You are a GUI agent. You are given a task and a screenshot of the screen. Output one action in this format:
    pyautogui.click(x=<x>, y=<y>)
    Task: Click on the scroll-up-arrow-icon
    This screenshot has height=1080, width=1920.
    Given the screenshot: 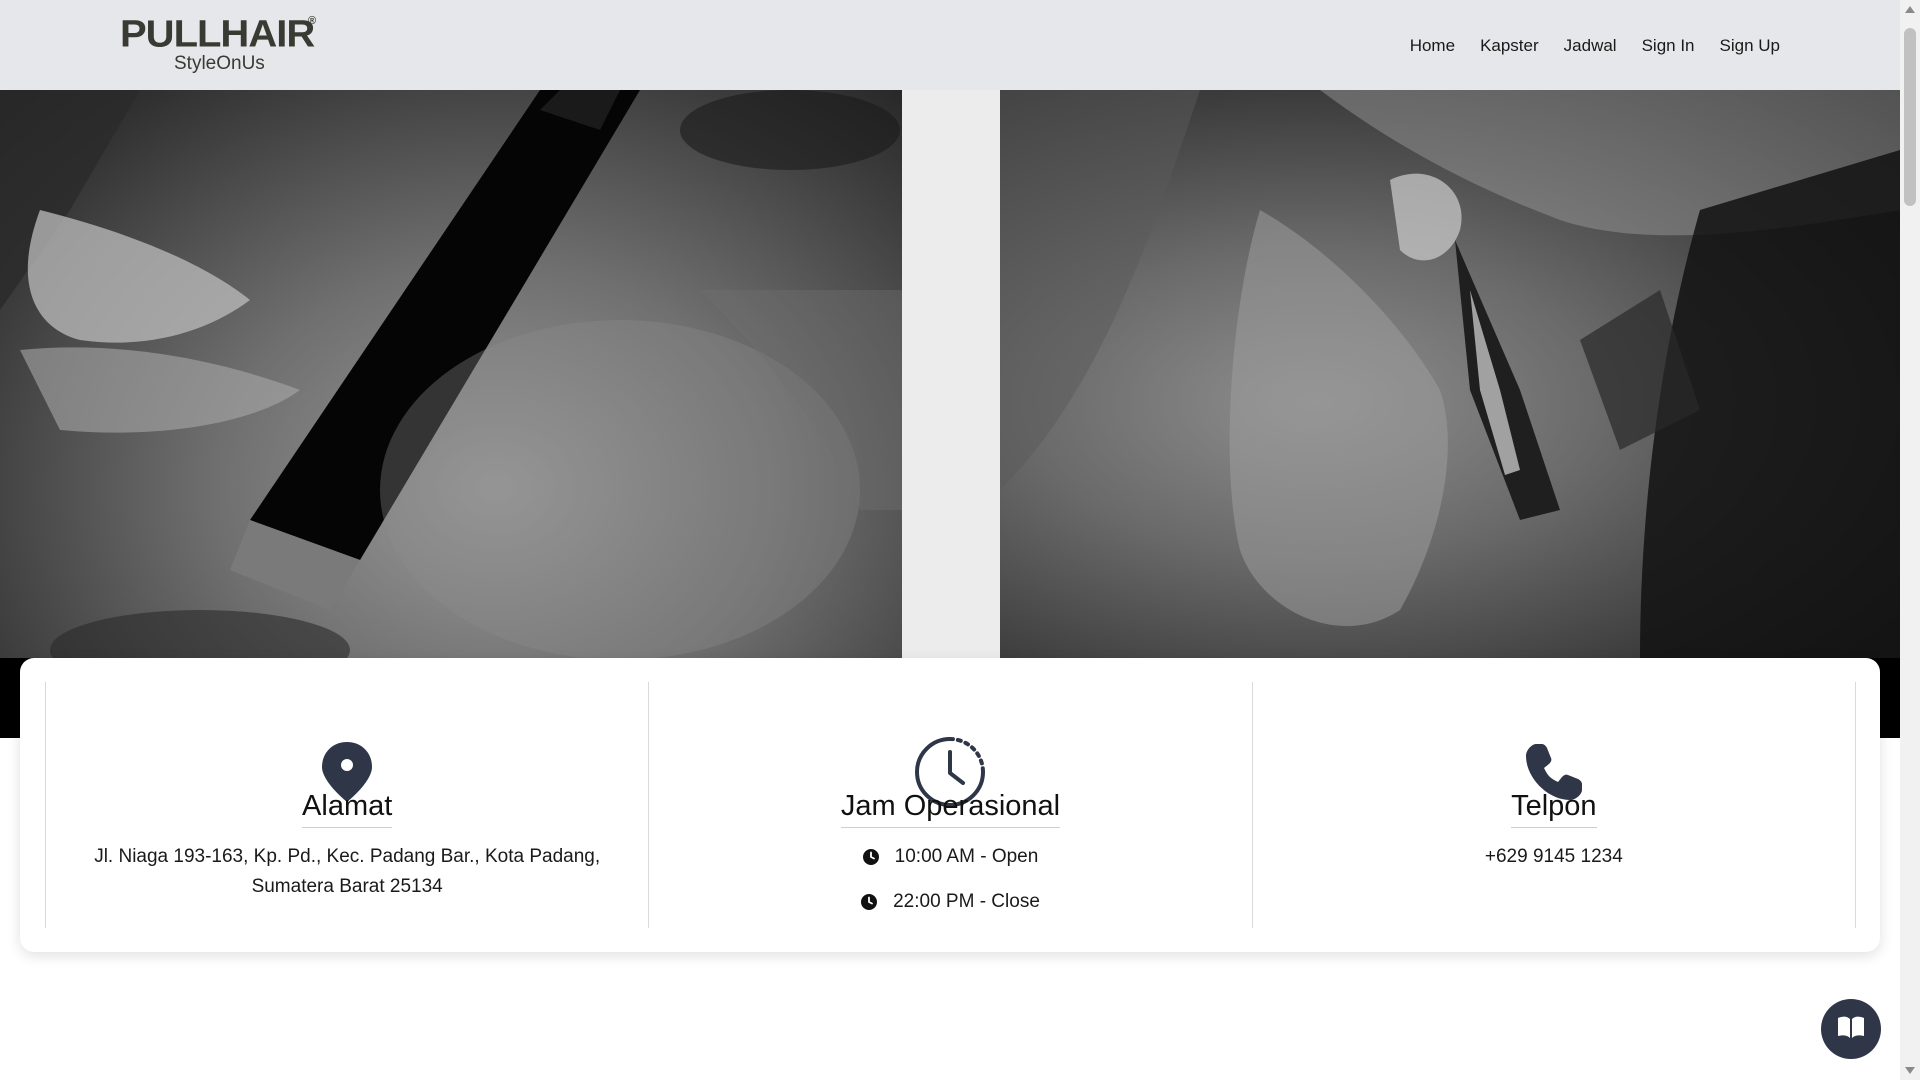 What is the action you would take?
    pyautogui.click(x=1910, y=9)
    